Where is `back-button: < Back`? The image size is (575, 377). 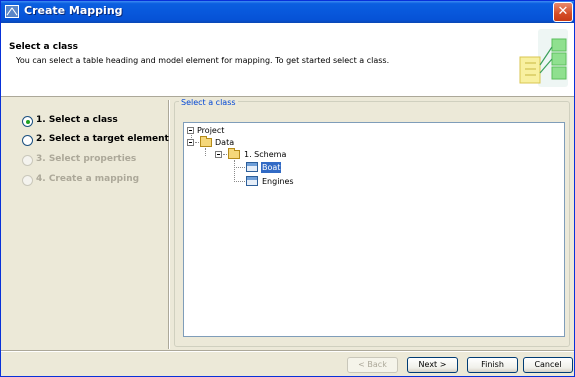 back-button: < Back is located at coordinates (372, 365).